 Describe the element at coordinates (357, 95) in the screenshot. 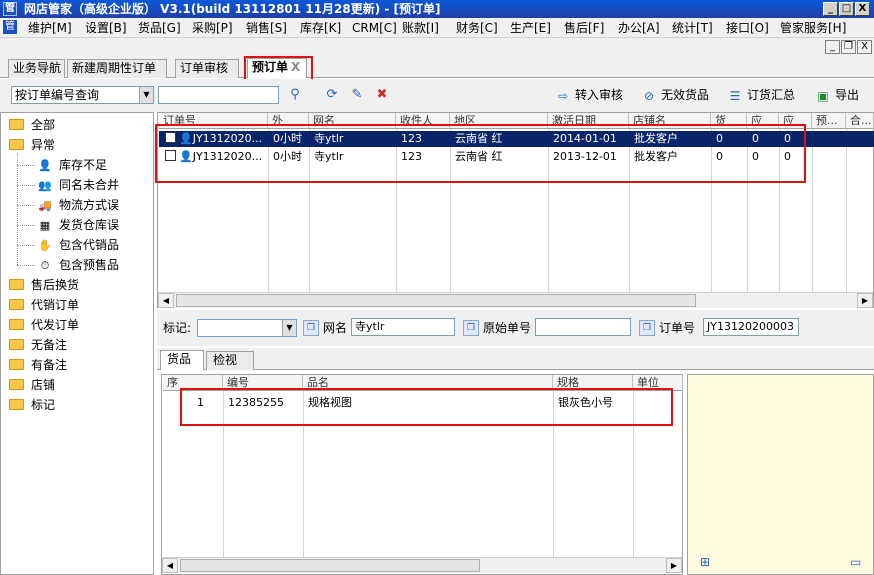

I see `edit-icon: ✎` at that location.